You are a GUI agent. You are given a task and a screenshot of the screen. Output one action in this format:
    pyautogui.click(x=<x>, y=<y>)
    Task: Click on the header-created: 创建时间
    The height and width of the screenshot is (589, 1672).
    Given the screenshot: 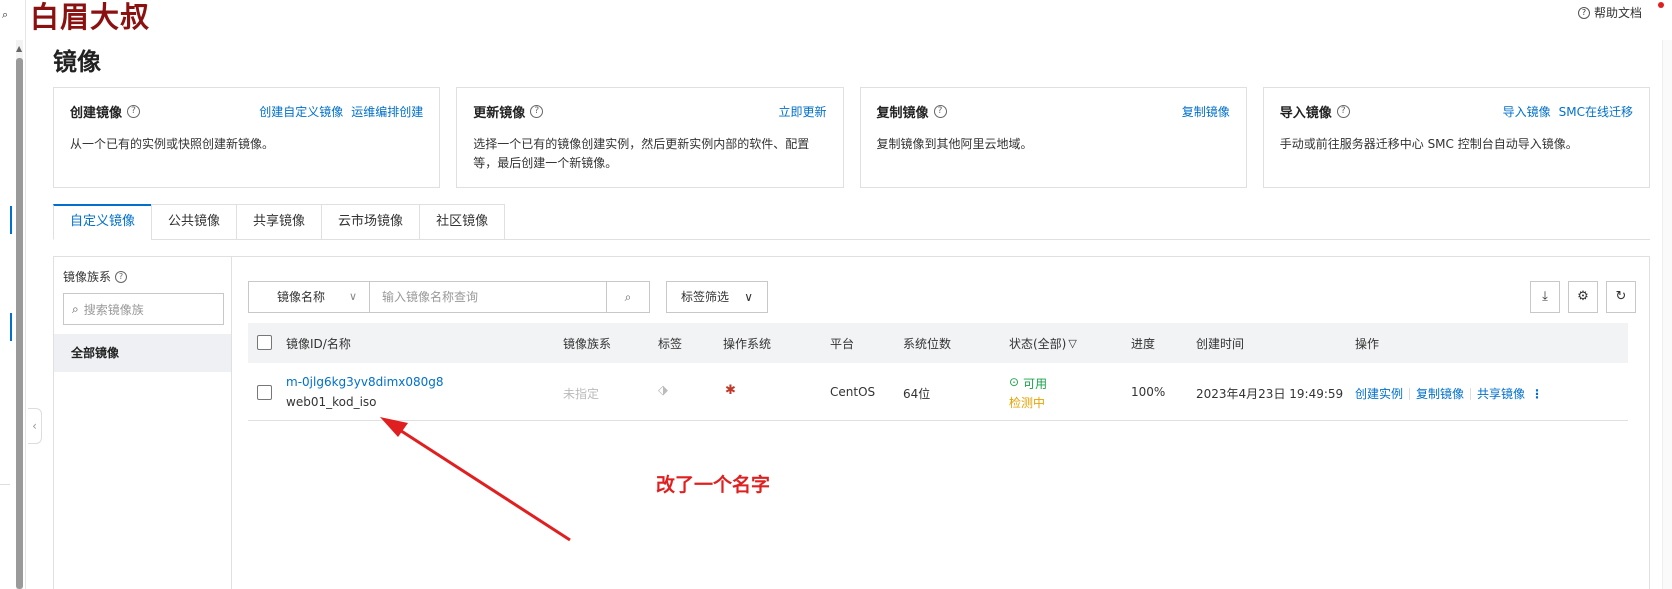 What is the action you would take?
    pyautogui.click(x=1220, y=344)
    